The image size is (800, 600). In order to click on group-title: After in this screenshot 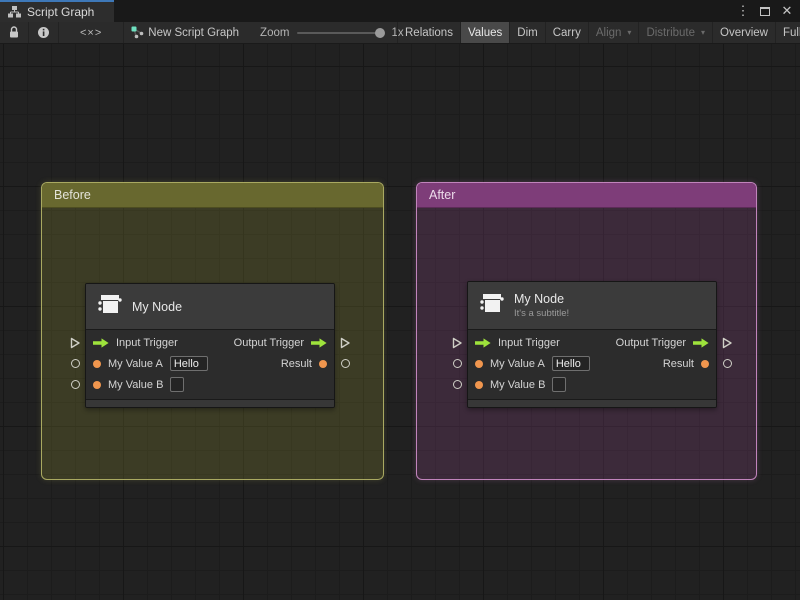, I will do `click(442, 195)`.